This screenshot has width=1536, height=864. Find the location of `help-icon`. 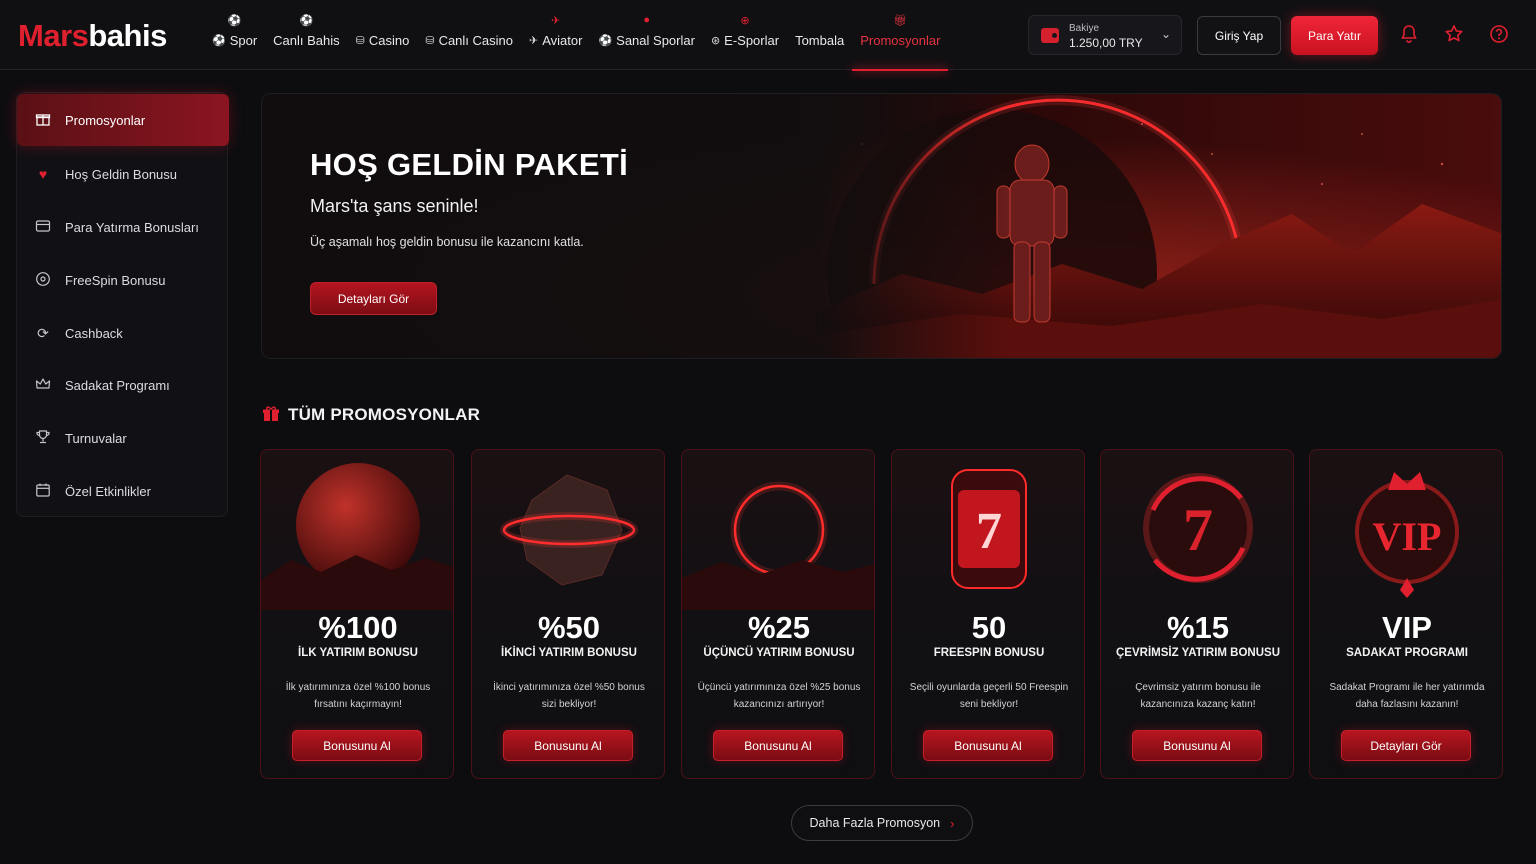

help-icon is located at coordinates (1499, 35).